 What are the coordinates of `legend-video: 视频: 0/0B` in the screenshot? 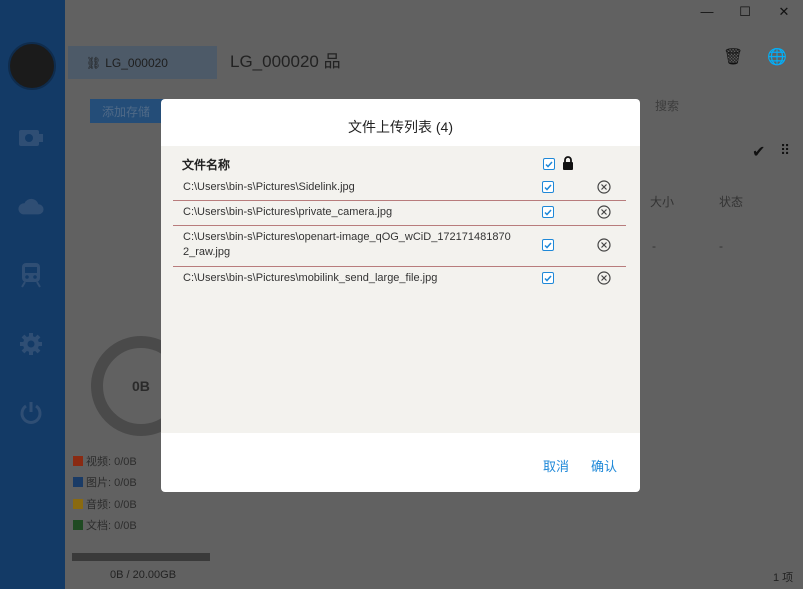 It's located at (105, 461).